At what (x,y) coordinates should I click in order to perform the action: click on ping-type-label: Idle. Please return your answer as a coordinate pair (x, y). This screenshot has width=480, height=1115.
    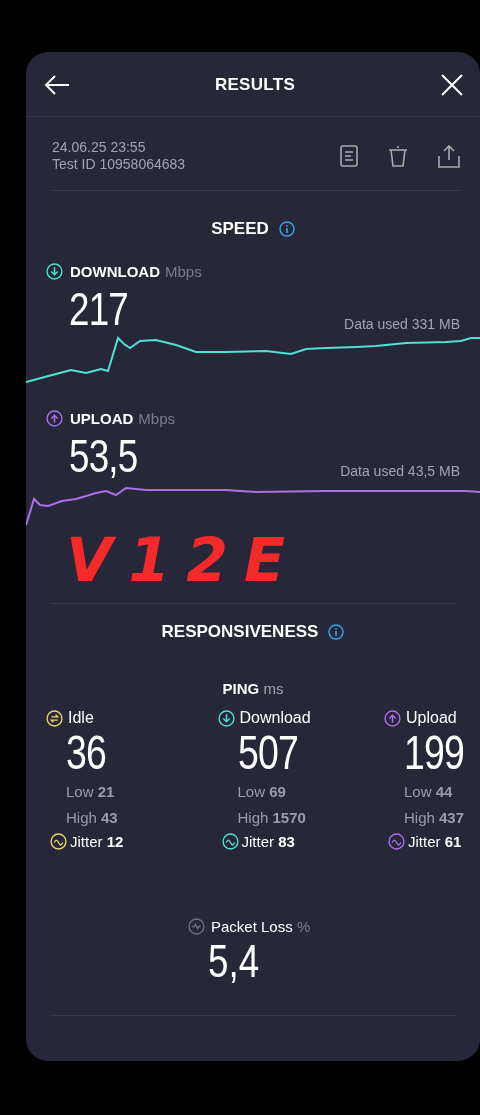
    Looking at the image, I should click on (81, 718).